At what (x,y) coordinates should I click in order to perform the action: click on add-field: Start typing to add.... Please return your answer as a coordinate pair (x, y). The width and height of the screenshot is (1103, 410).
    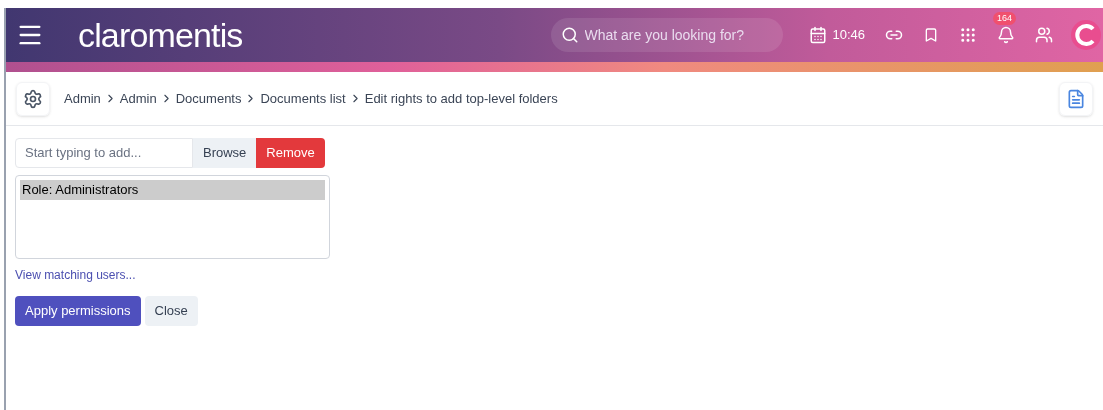
    Looking at the image, I should click on (104, 153).